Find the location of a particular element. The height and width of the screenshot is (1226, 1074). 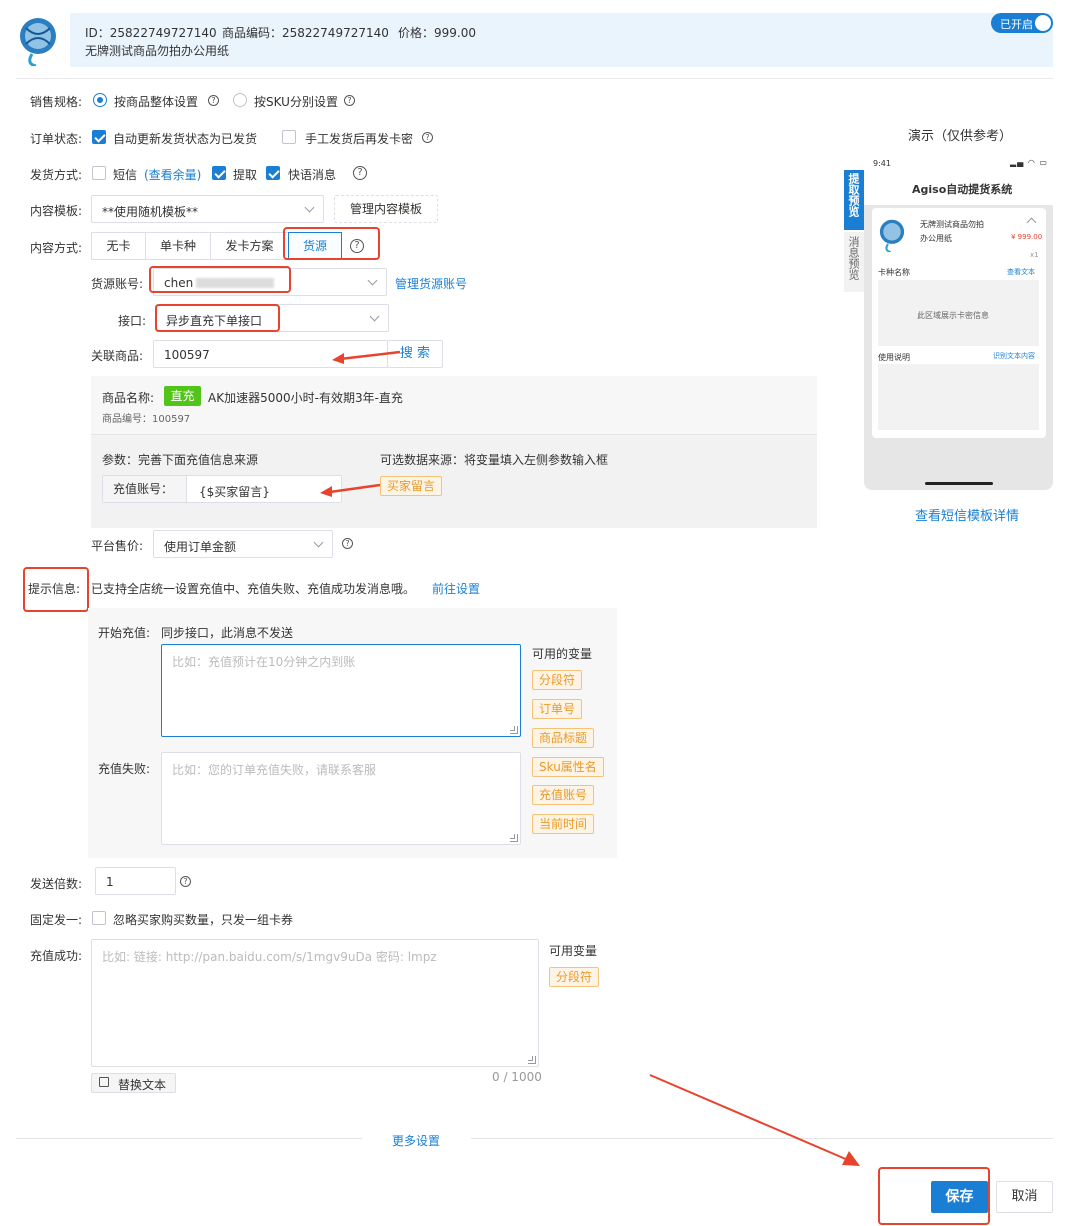

hint-label: 提示信息: is located at coordinates (54, 589).